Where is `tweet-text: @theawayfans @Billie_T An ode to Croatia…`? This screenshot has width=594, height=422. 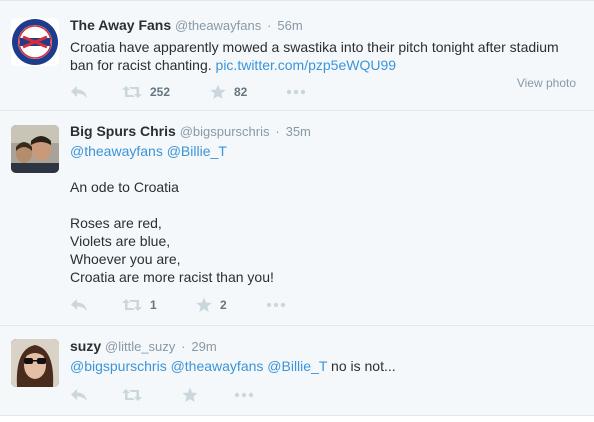 tweet-text: @theawayfans @Billie_T An ode to Croatia… is located at coordinates (172, 214).